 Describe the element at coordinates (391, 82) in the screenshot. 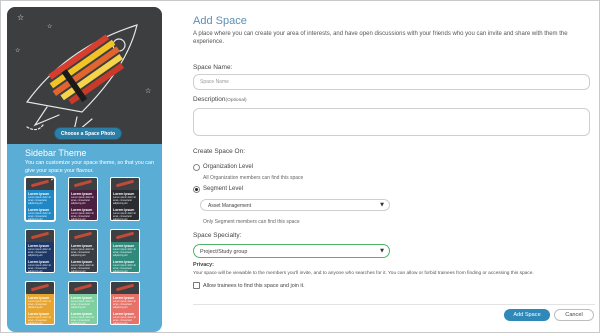

I see `space-name-input` at that location.